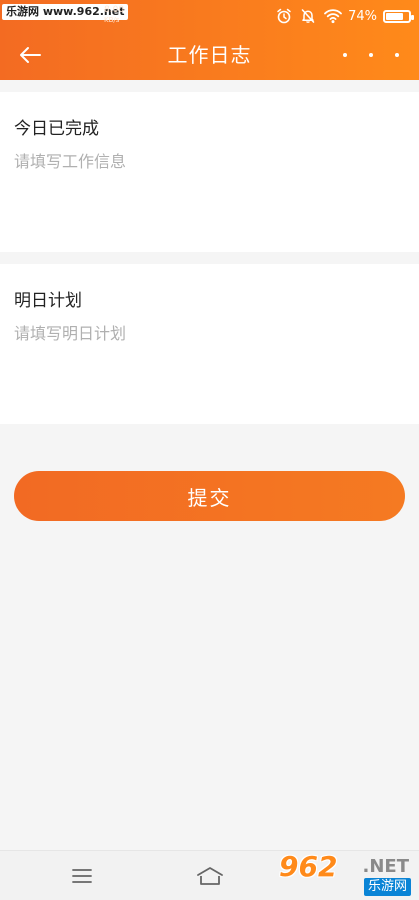  What do you see at coordinates (394, 16) in the screenshot?
I see `battery-level` at bounding box center [394, 16].